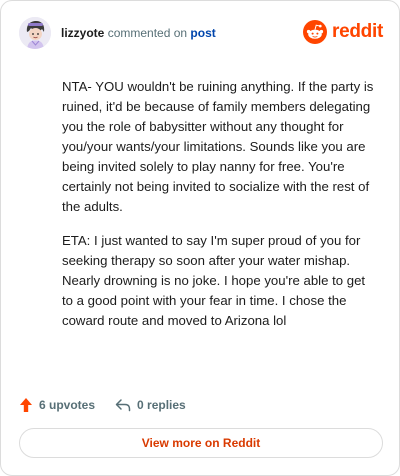  I want to click on user-avatar, so click(35, 33).